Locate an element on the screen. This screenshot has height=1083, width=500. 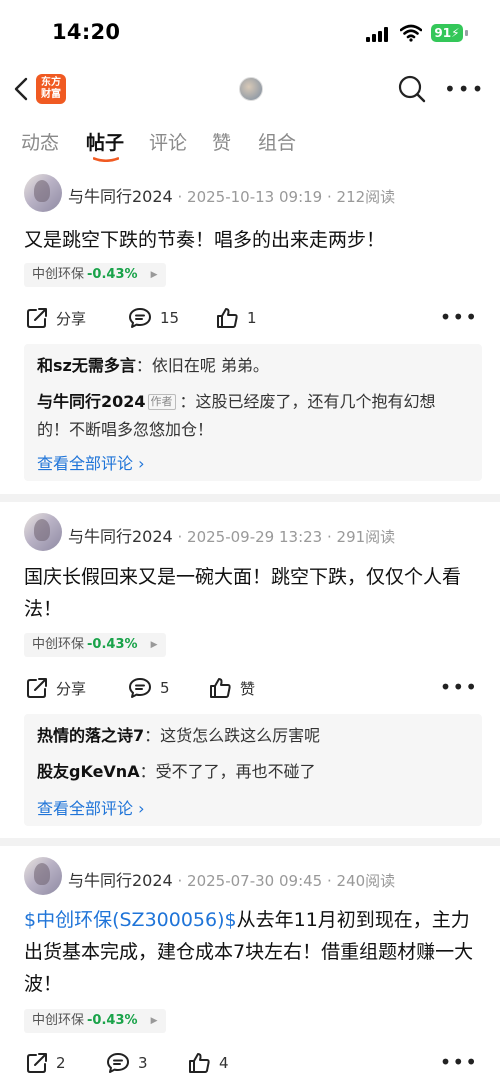
post-body: 又是跳空下跌的节奏！唱多的出来走两步！ is located at coordinates (252, 240).